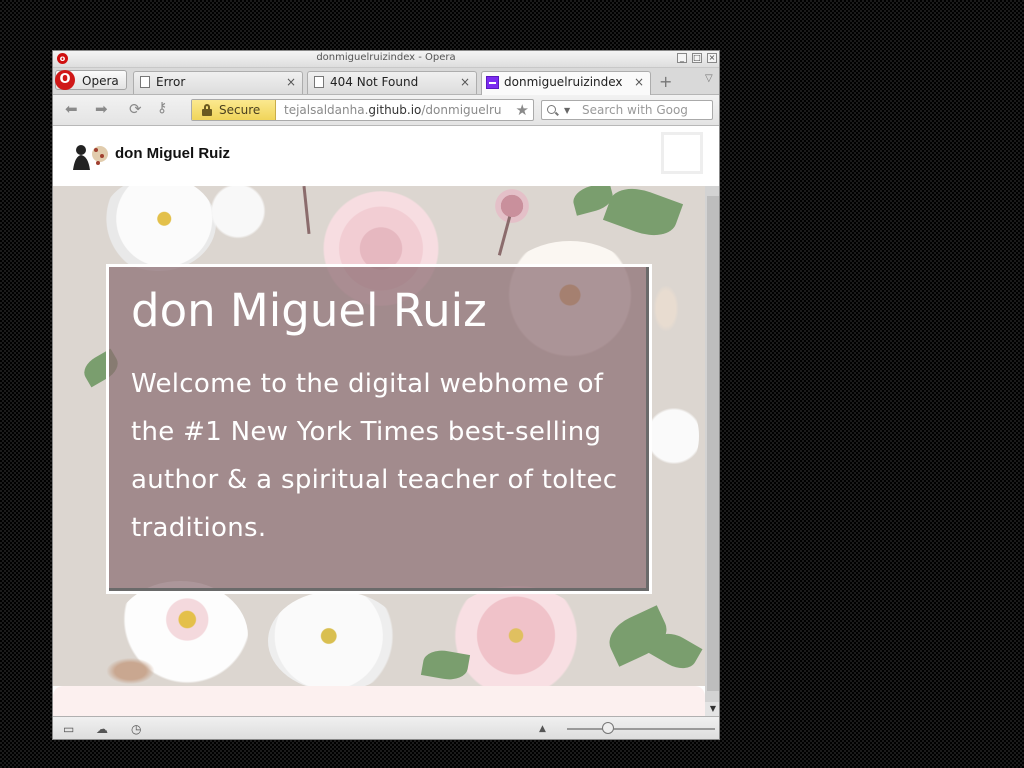  What do you see at coordinates (326, 110) in the screenshot?
I see `url-prefix: tejalsaldanha.` at bounding box center [326, 110].